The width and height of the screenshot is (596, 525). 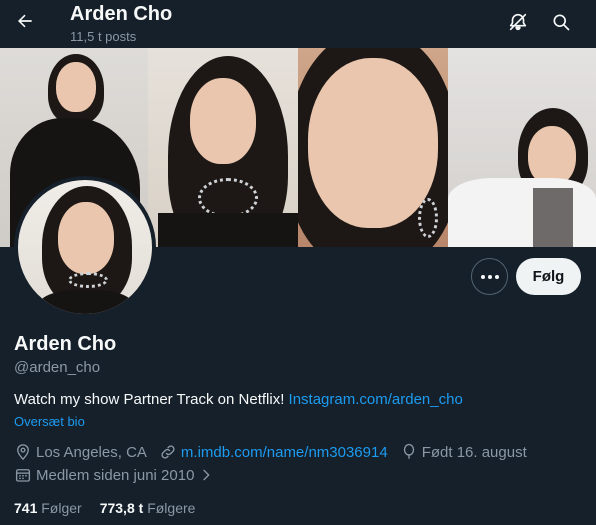 I want to click on follow-stats: 741 Følger 773,8 t Følgere, so click(x=113, y=508).